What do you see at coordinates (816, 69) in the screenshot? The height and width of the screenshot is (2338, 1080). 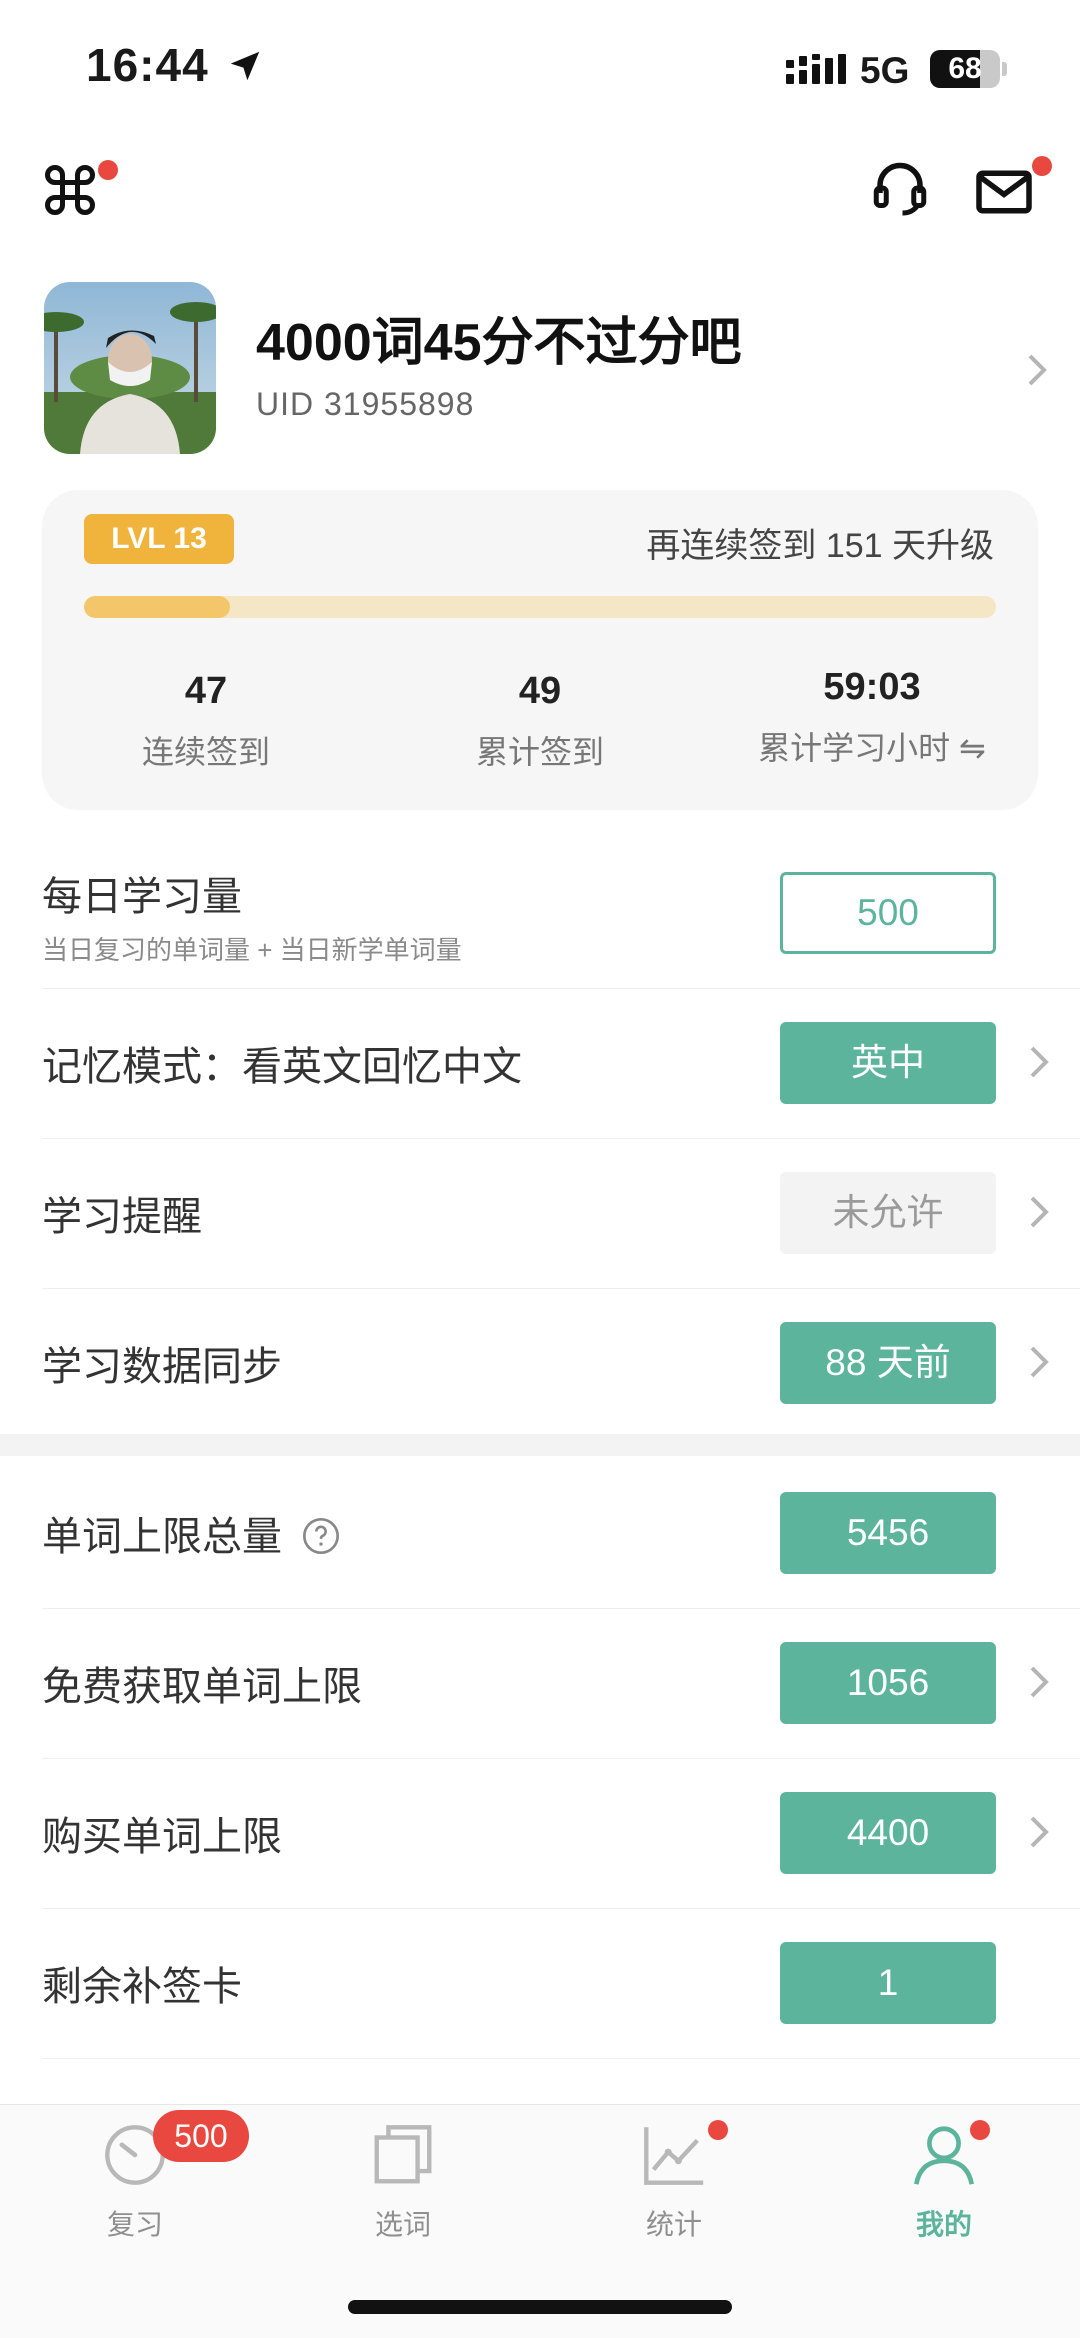 I see `cellular-signal-icon` at bounding box center [816, 69].